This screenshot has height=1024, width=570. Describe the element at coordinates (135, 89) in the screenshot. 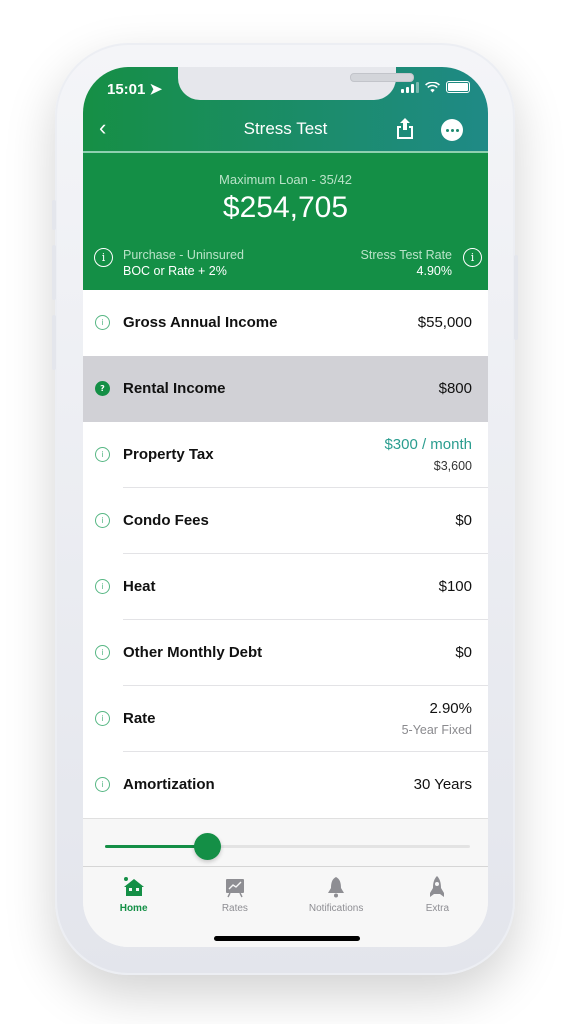

I see `status-time: 15:01 ➤` at that location.